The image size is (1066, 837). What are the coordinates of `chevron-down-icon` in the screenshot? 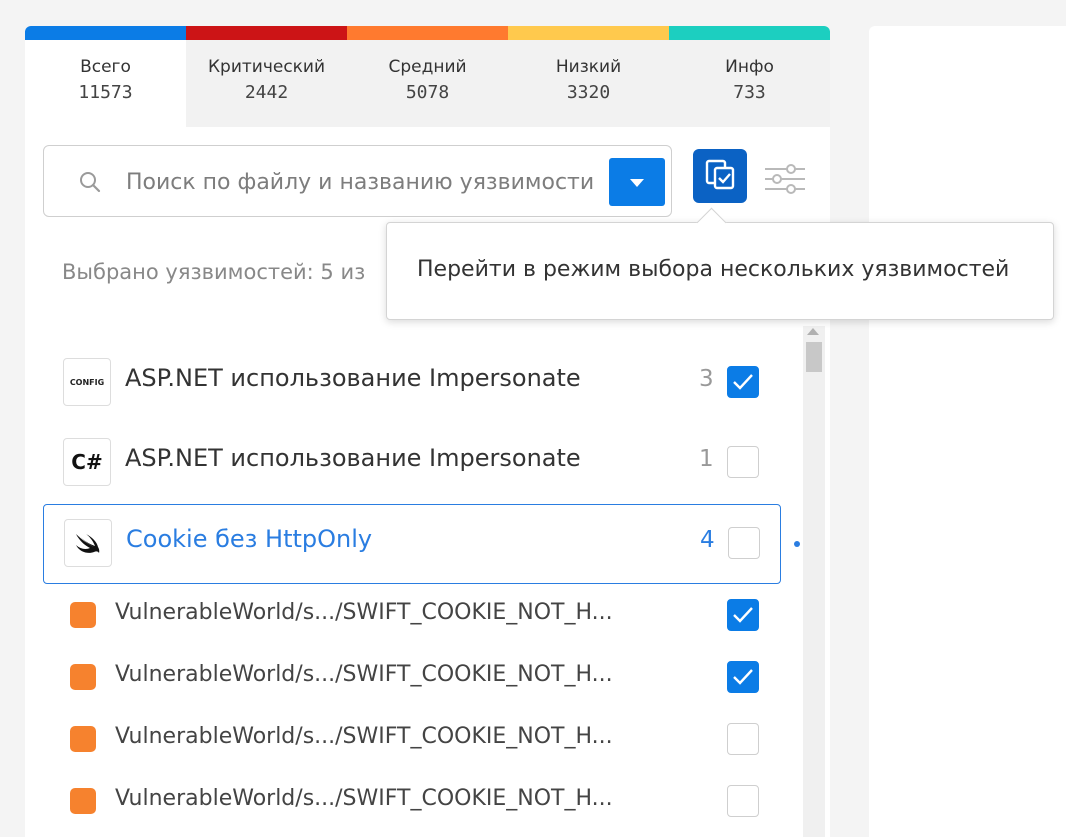 It's located at (637, 182).